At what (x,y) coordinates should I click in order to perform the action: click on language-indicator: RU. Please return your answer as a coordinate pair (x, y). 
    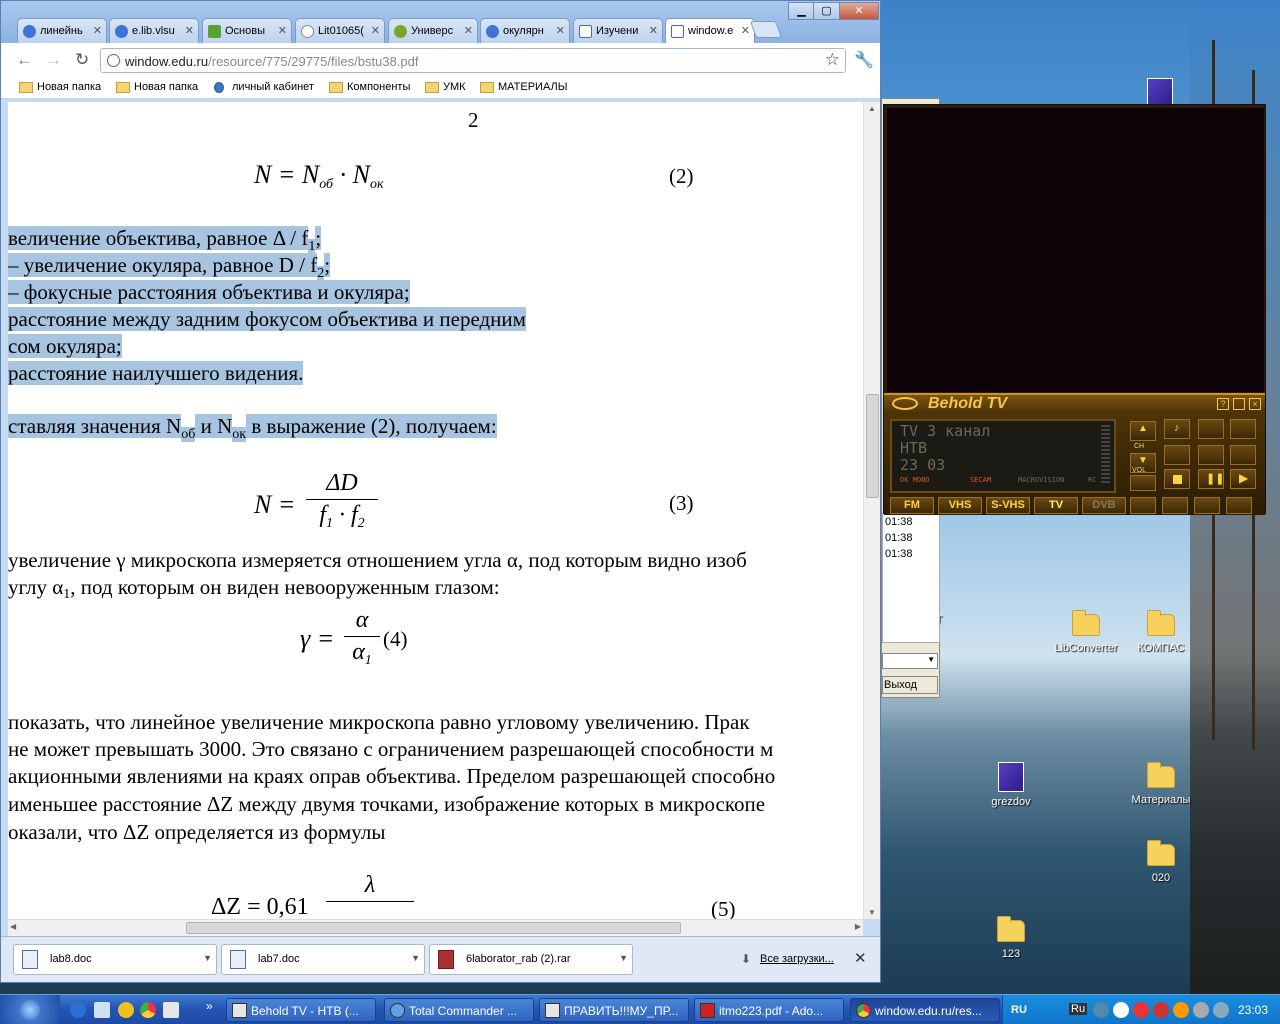
    Looking at the image, I should click on (1019, 1010).